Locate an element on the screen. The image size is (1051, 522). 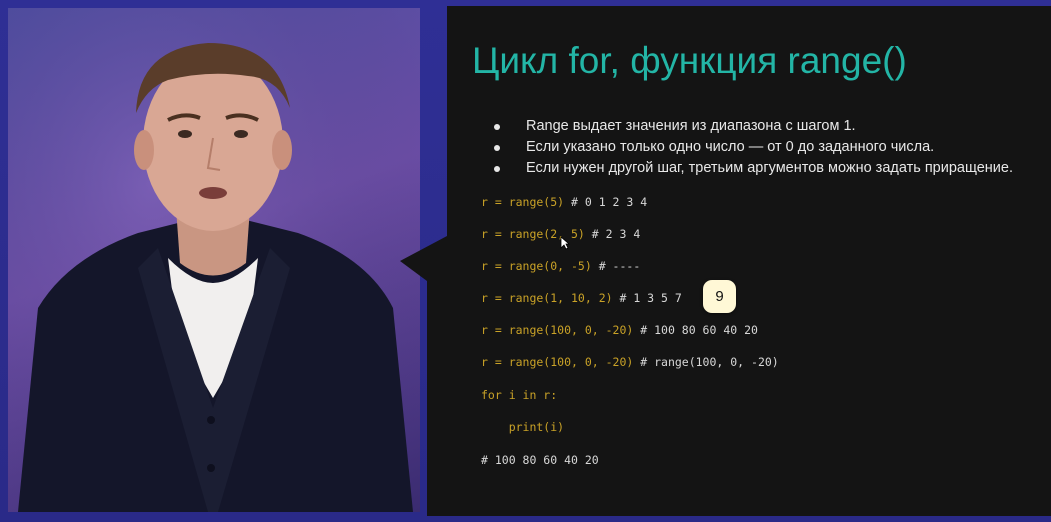
code-text: r = range(0, -5) is located at coordinates (540, 266).